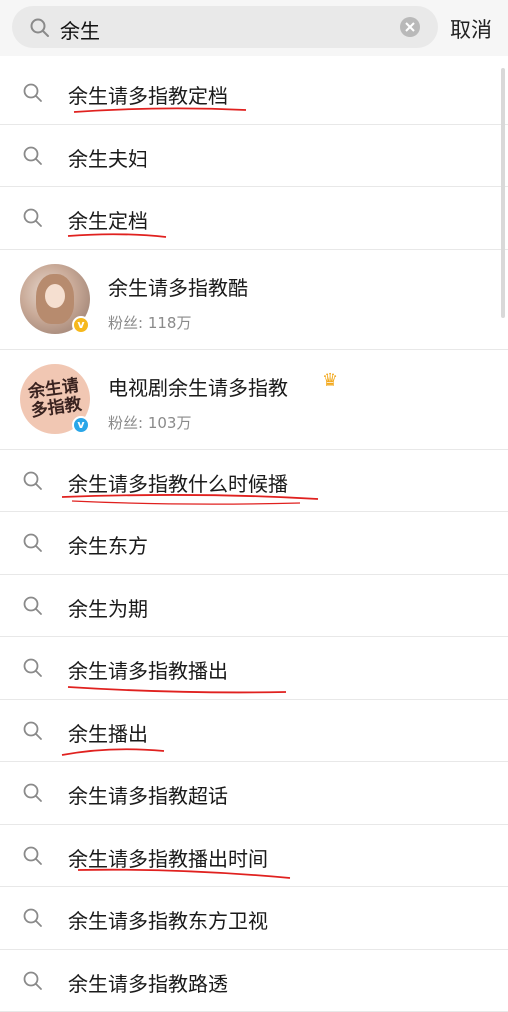  What do you see at coordinates (254, 793) in the screenshot?
I see `list-item: 余生请多指教超话` at bounding box center [254, 793].